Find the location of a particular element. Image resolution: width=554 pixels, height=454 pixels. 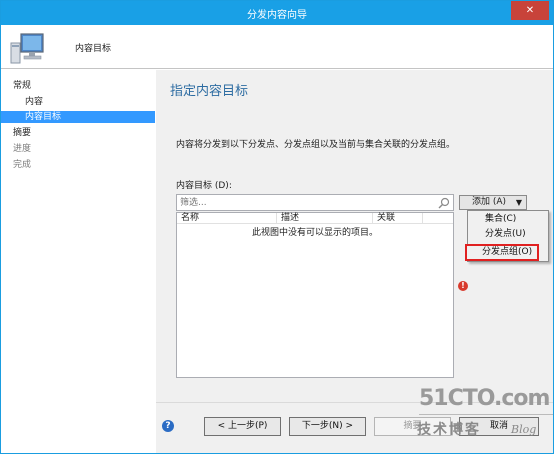

wizard-header: 内容目标 is located at coordinates (277, 47).